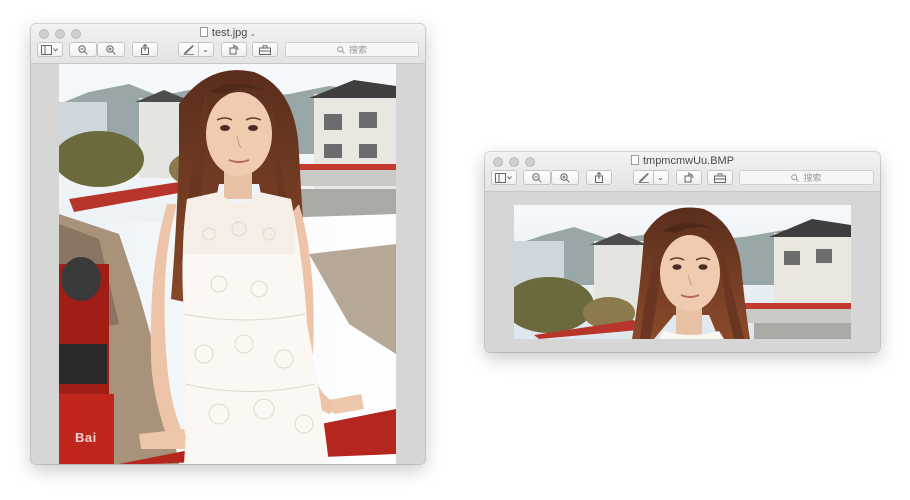  What do you see at coordinates (688, 161) in the screenshot?
I see `window-title-text: tmpmcmwUu.BMP` at bounding box center [688, 161].